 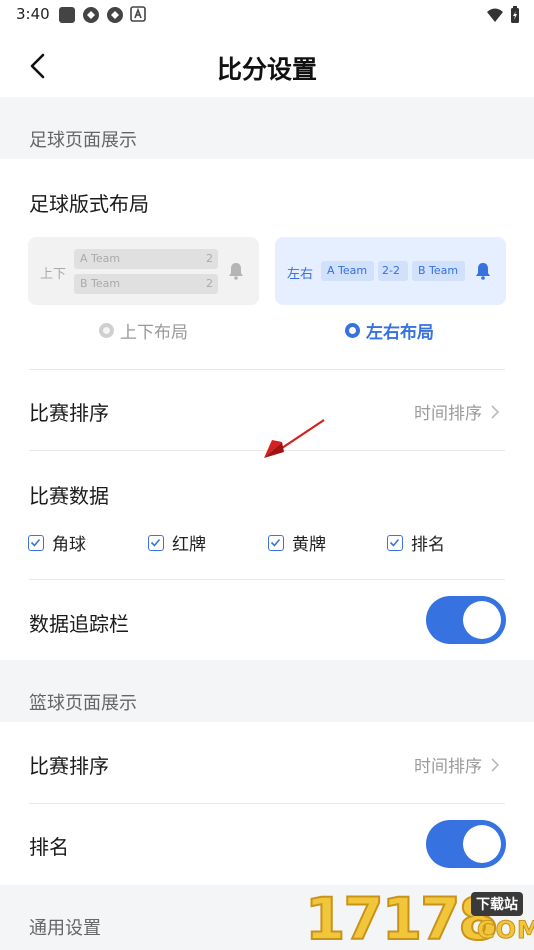 I want to click on card-label: 上下, so click(x=53, y=274).